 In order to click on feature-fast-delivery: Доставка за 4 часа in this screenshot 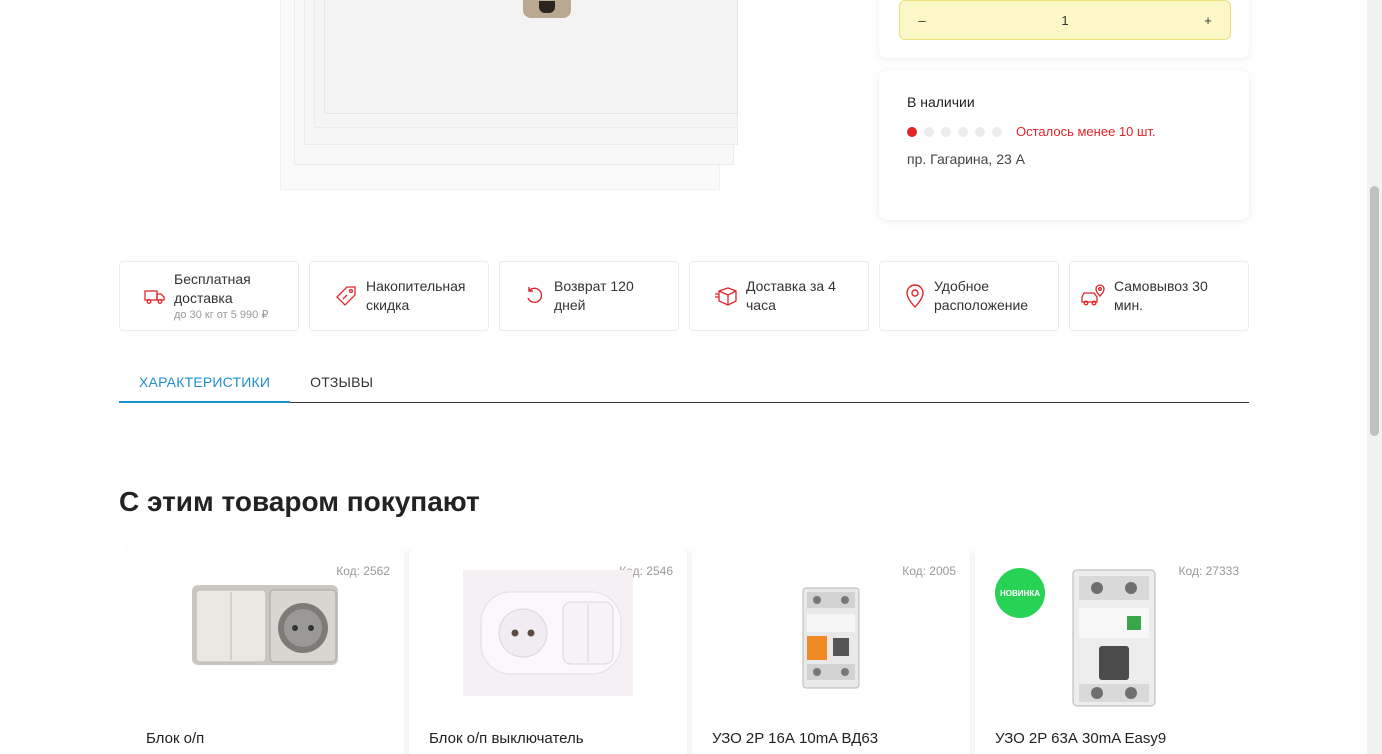, I will do `click(779, 296)`.